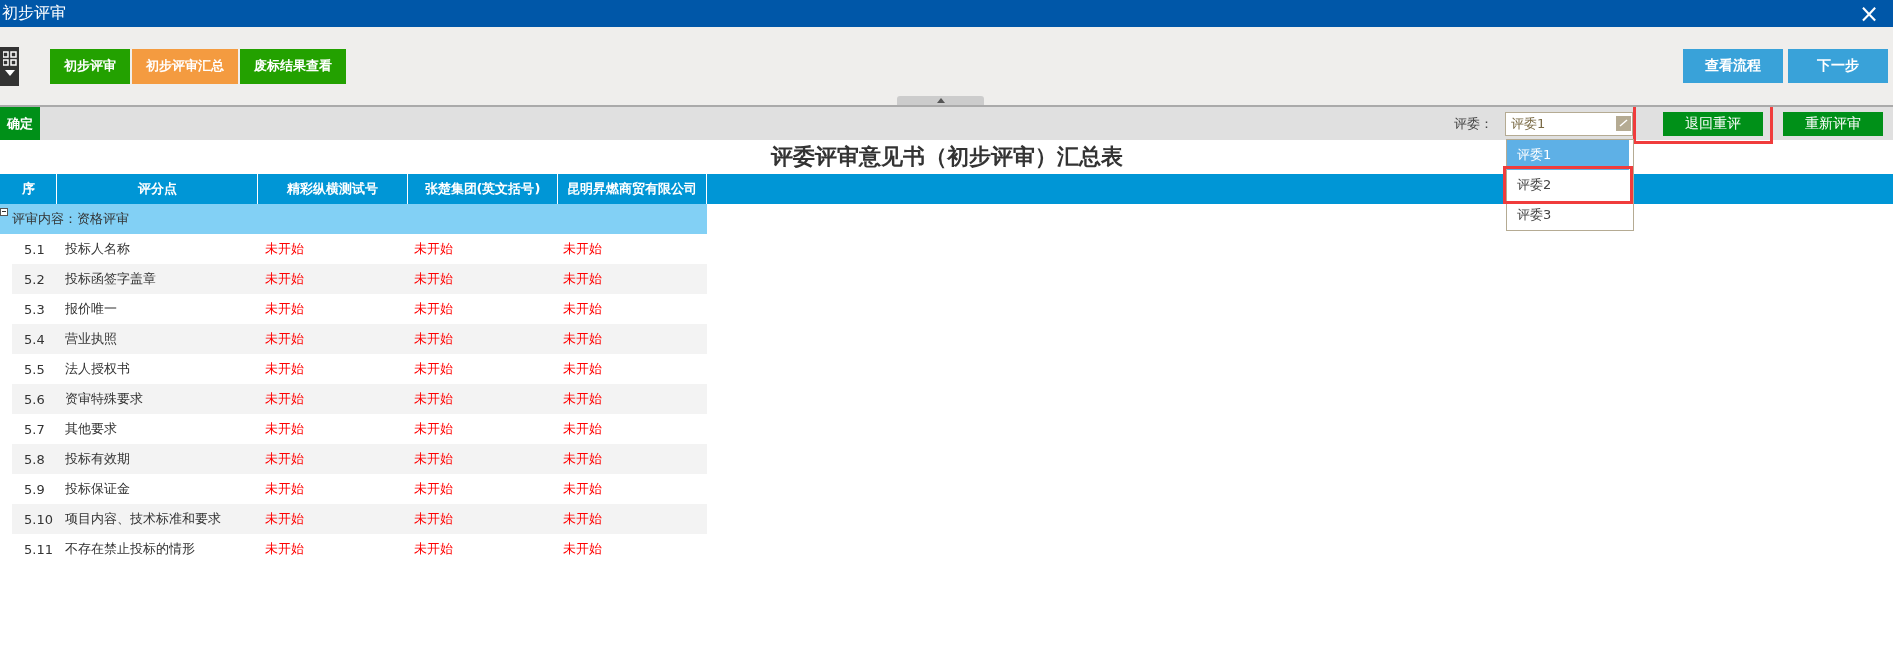 The height and width of the screenshot is (669, 1893). Describe the element at coordinates (1568, 154) in the screenshot. I see `dropdown-option: 评委1` at that location.